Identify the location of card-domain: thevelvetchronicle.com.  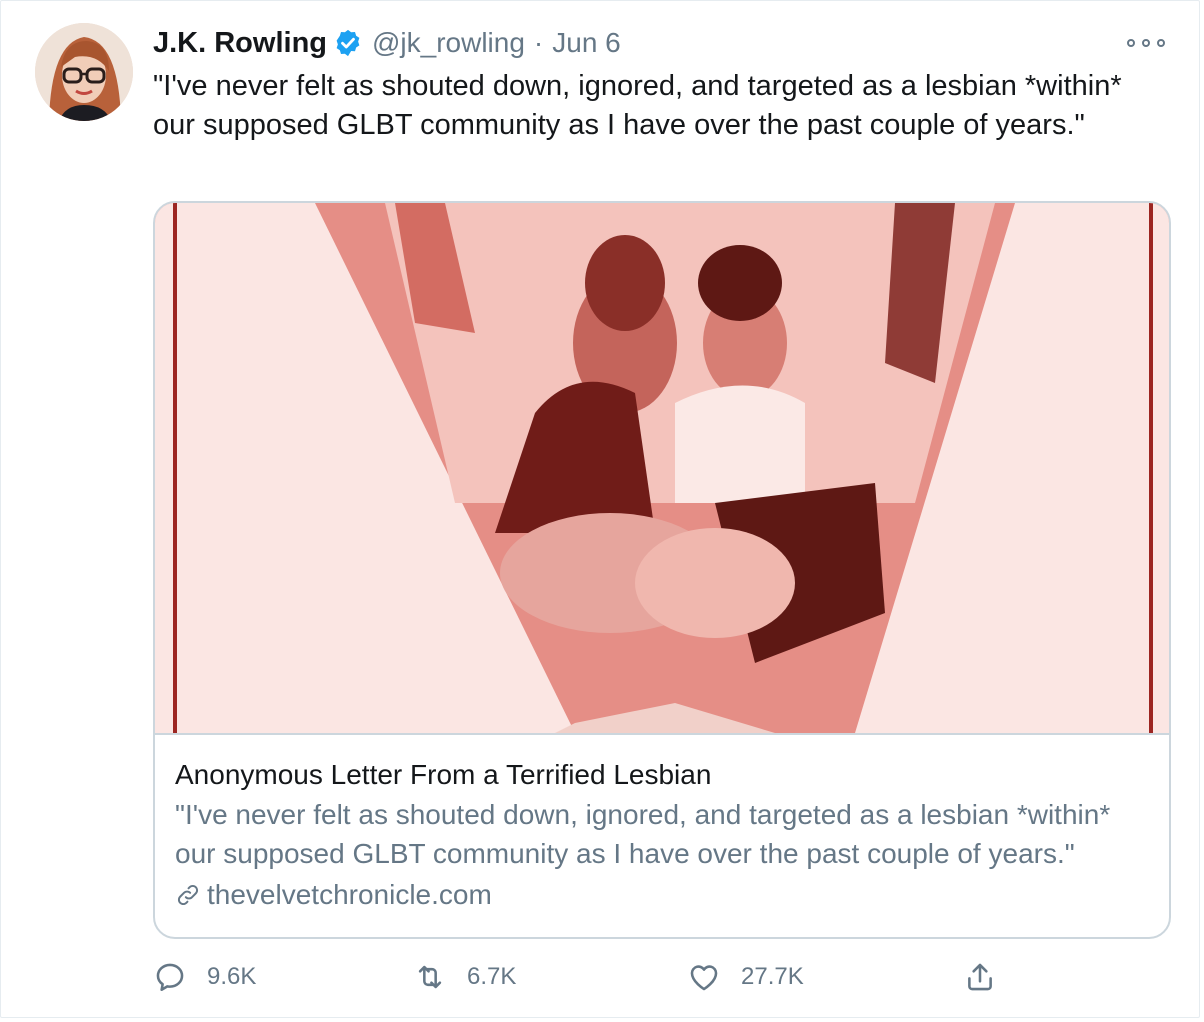
(349, 895).